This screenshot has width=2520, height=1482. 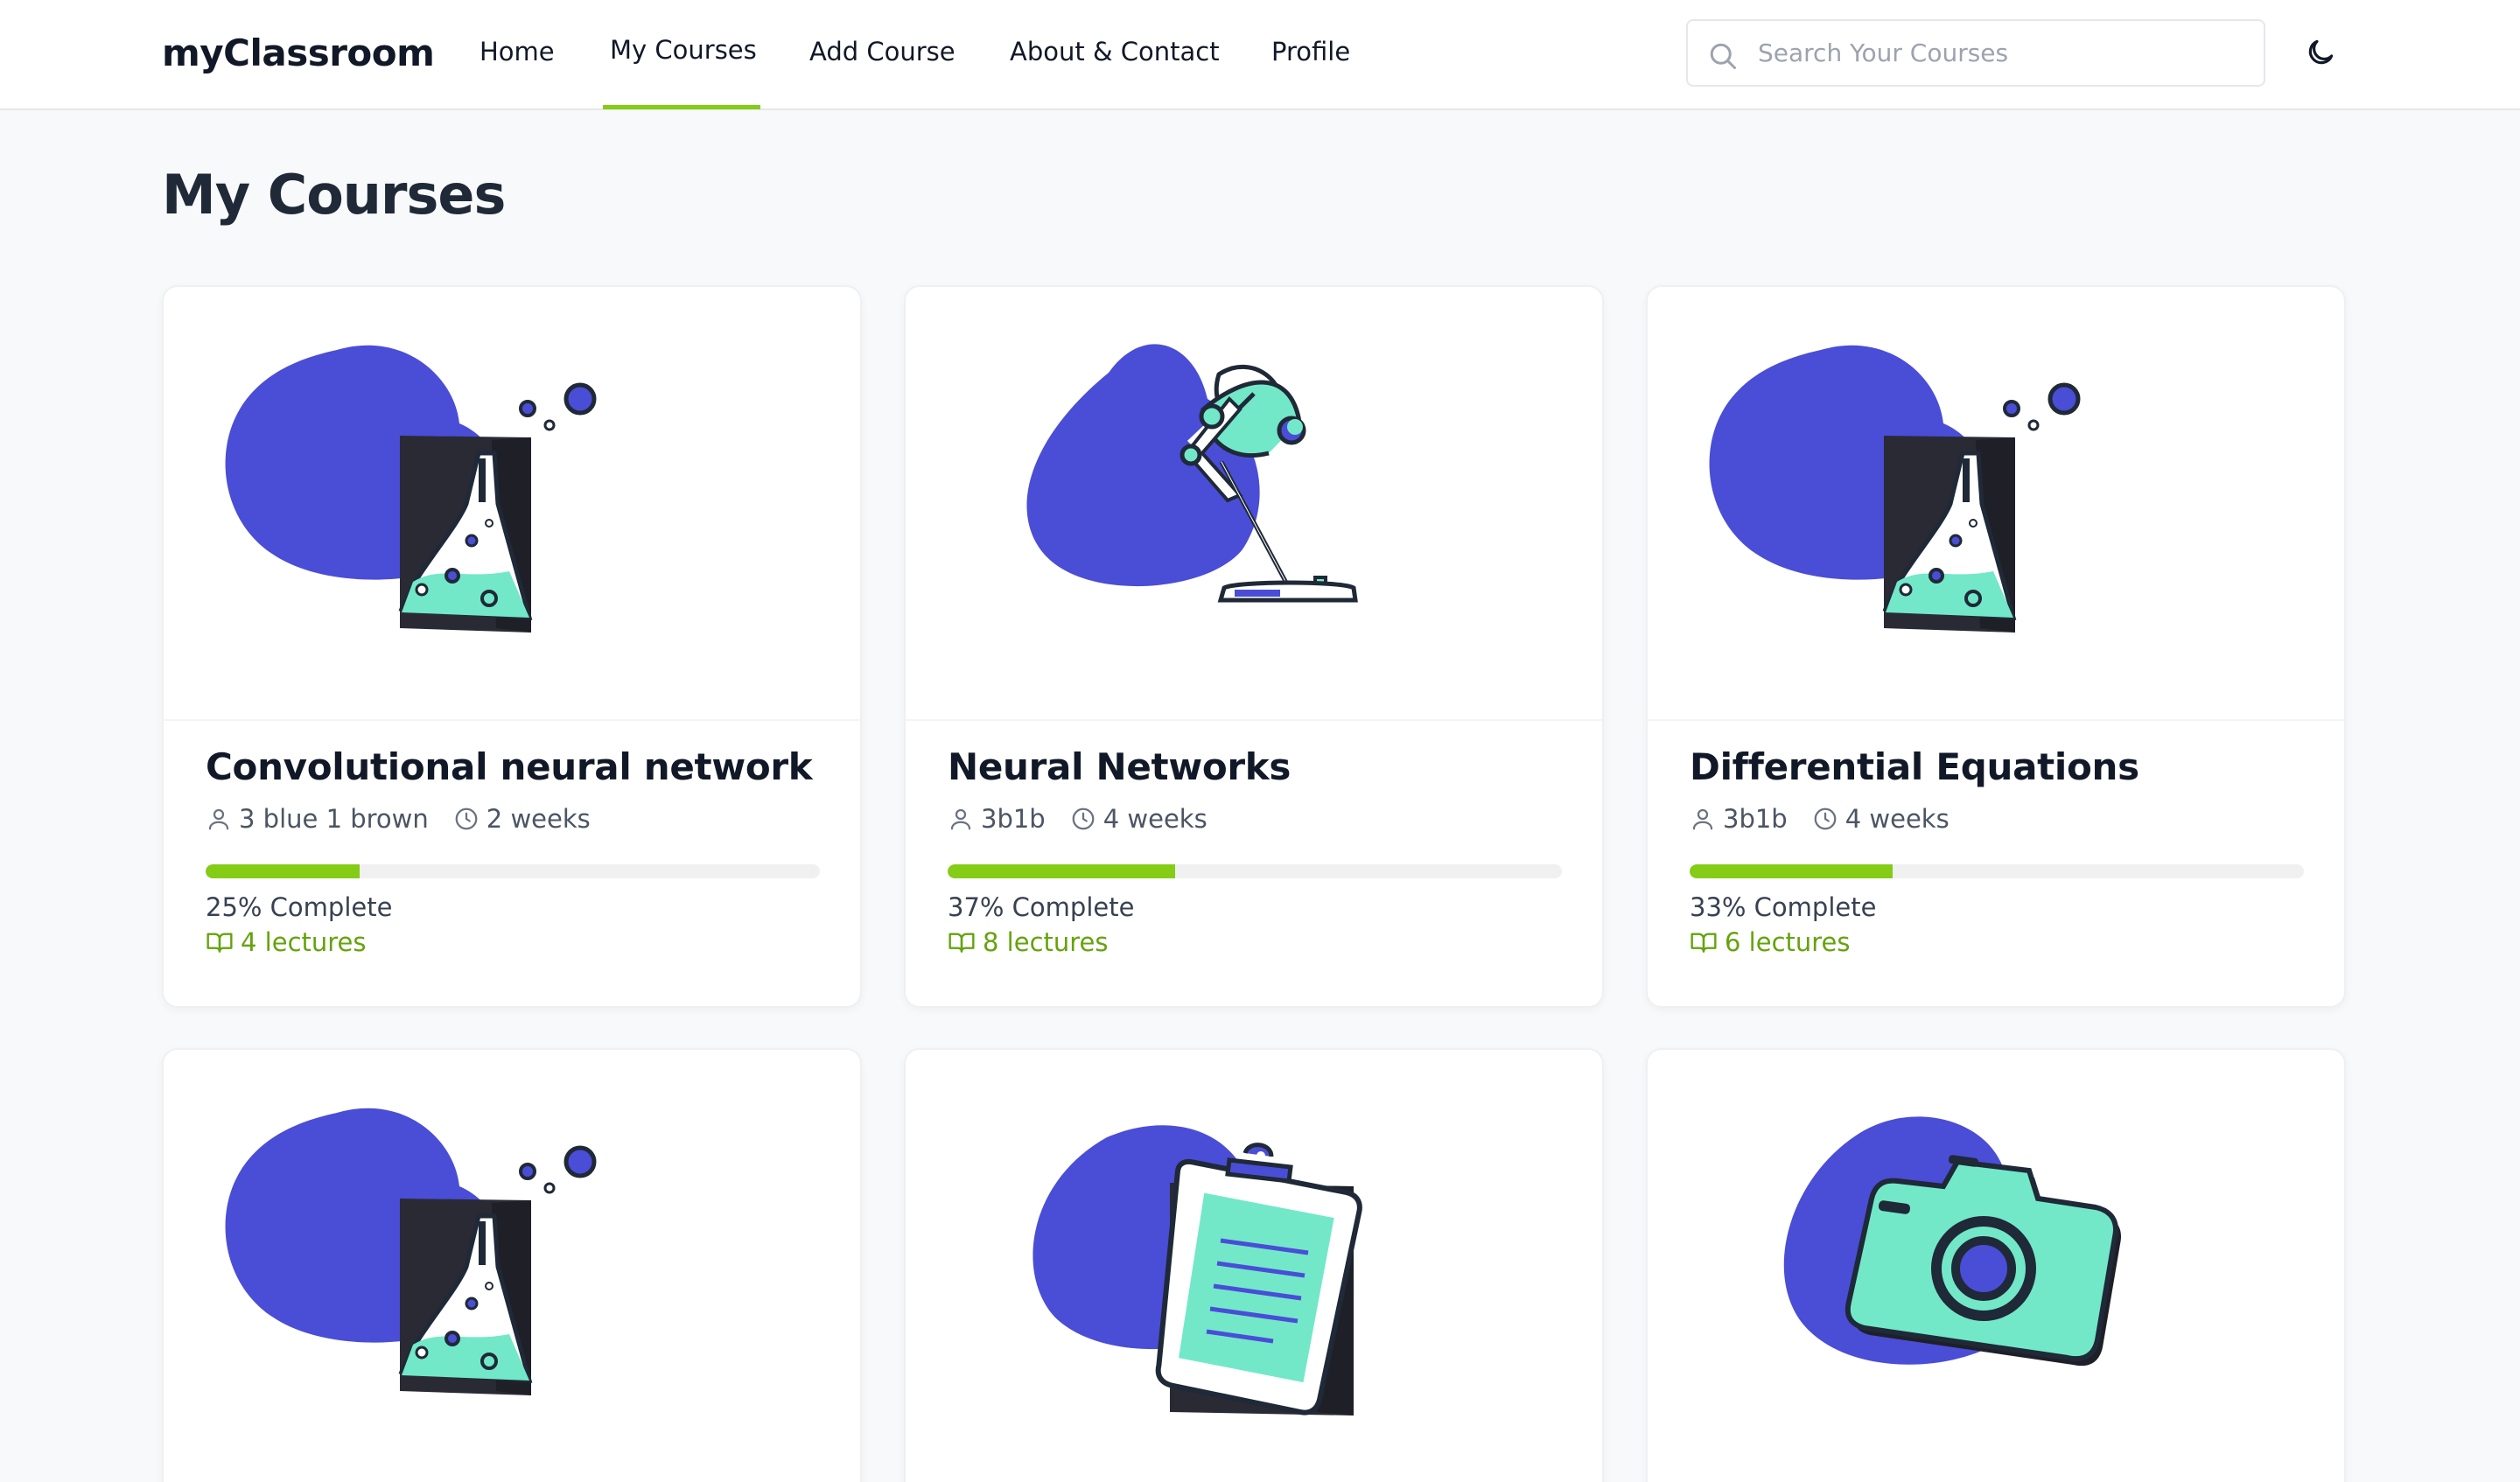 I want to click on camera-icon, so click(x=1952, y=1241).